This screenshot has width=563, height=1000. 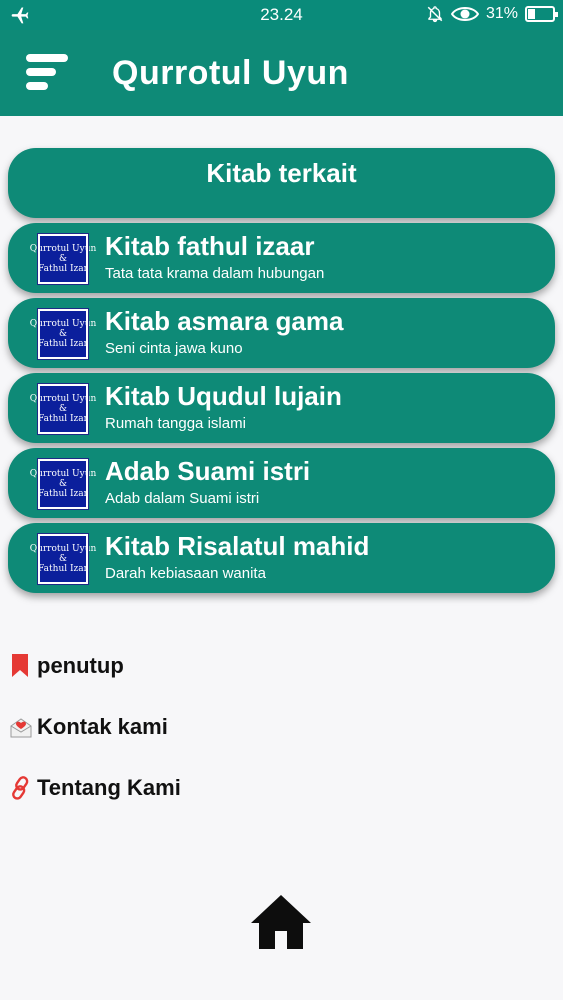 I want to click on item-subtitle: Tata tata krama dalam hubungan, so click(x=215, y=273).